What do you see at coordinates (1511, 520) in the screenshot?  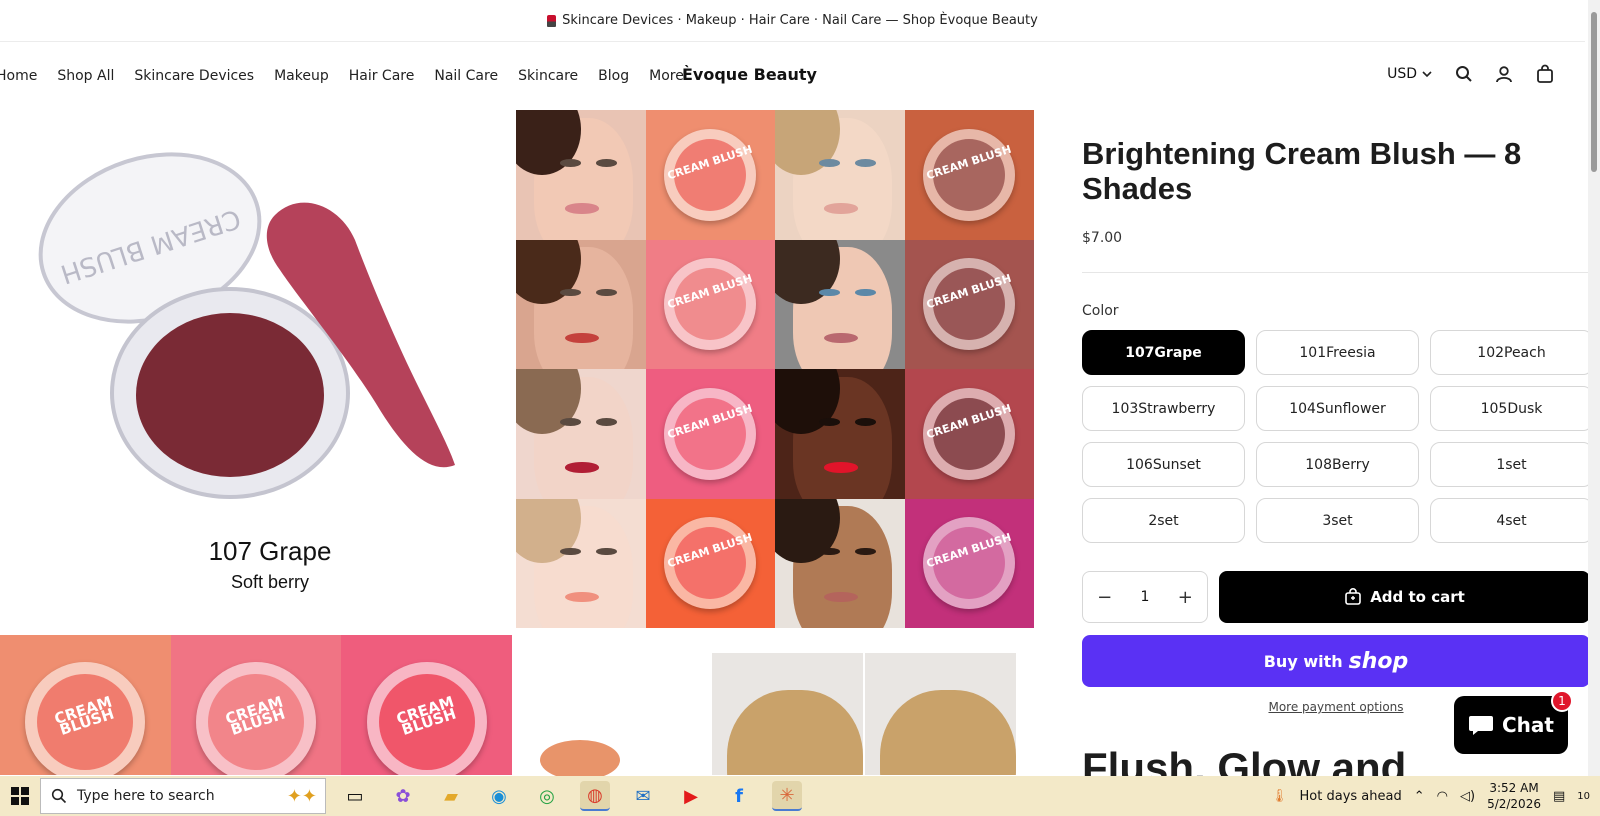 I see `shade-option-4set: 4set` at bounding box center [1511, 520].